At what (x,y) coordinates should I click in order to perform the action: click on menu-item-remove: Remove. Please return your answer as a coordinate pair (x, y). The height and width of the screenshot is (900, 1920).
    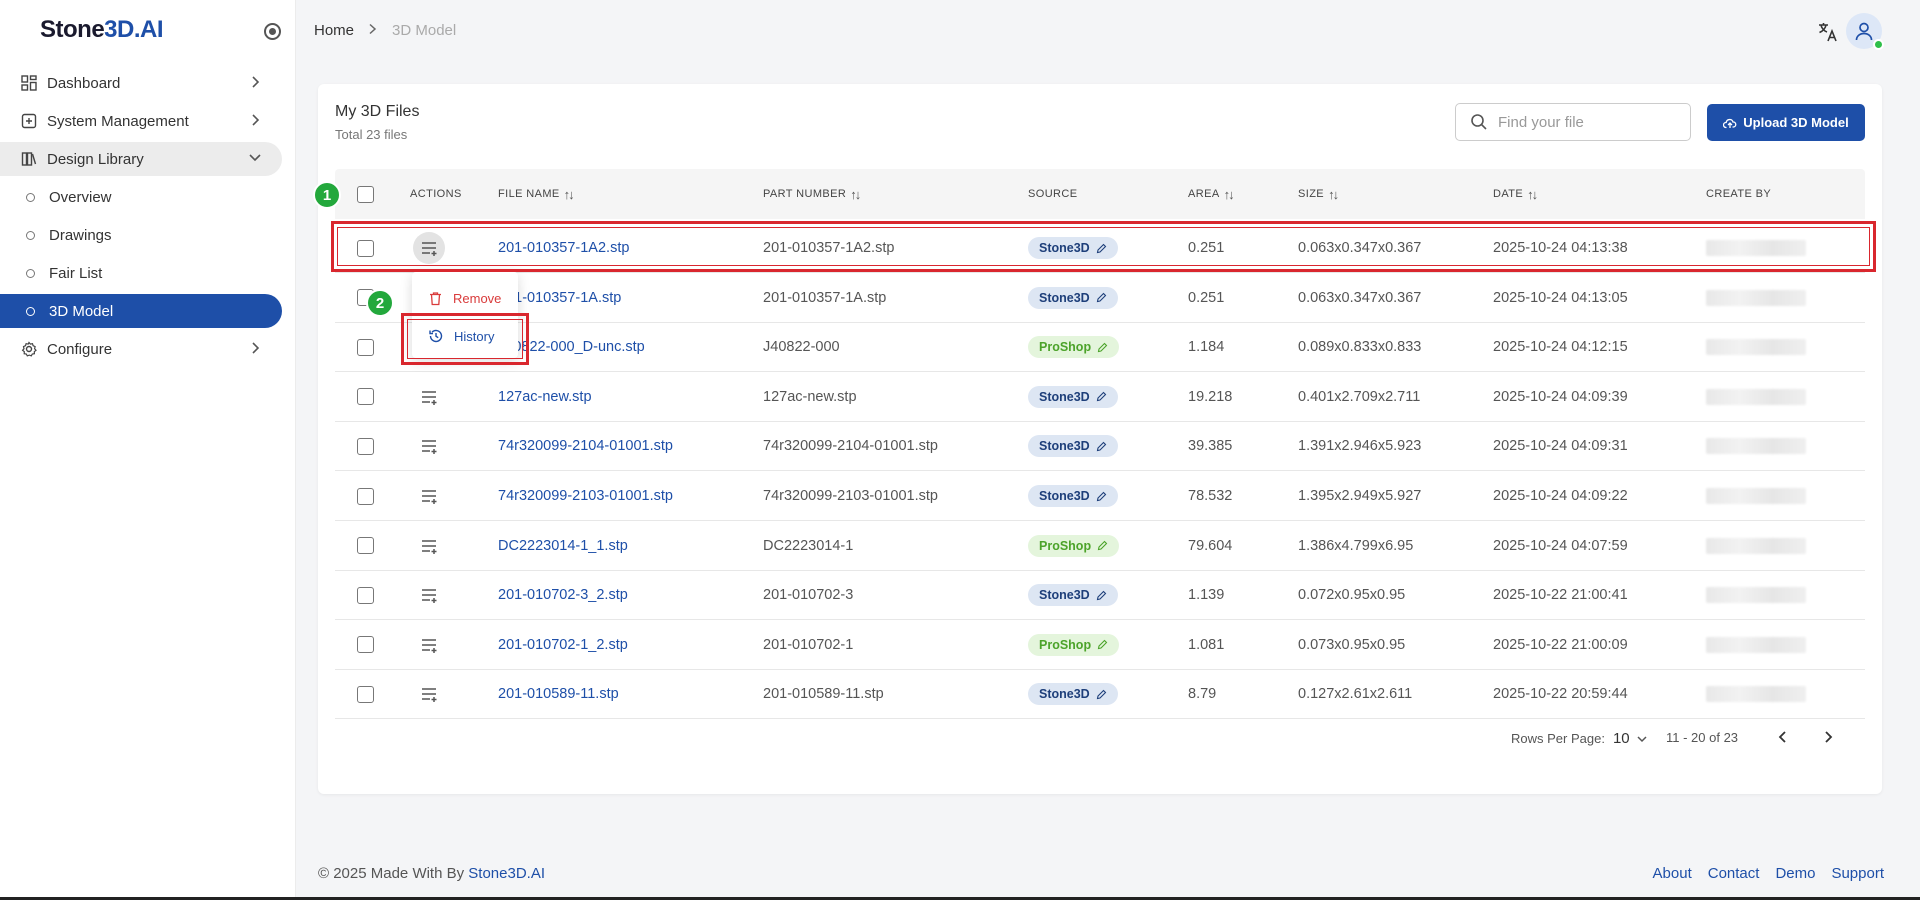
    Looking at the image, I should click on (464, 298).